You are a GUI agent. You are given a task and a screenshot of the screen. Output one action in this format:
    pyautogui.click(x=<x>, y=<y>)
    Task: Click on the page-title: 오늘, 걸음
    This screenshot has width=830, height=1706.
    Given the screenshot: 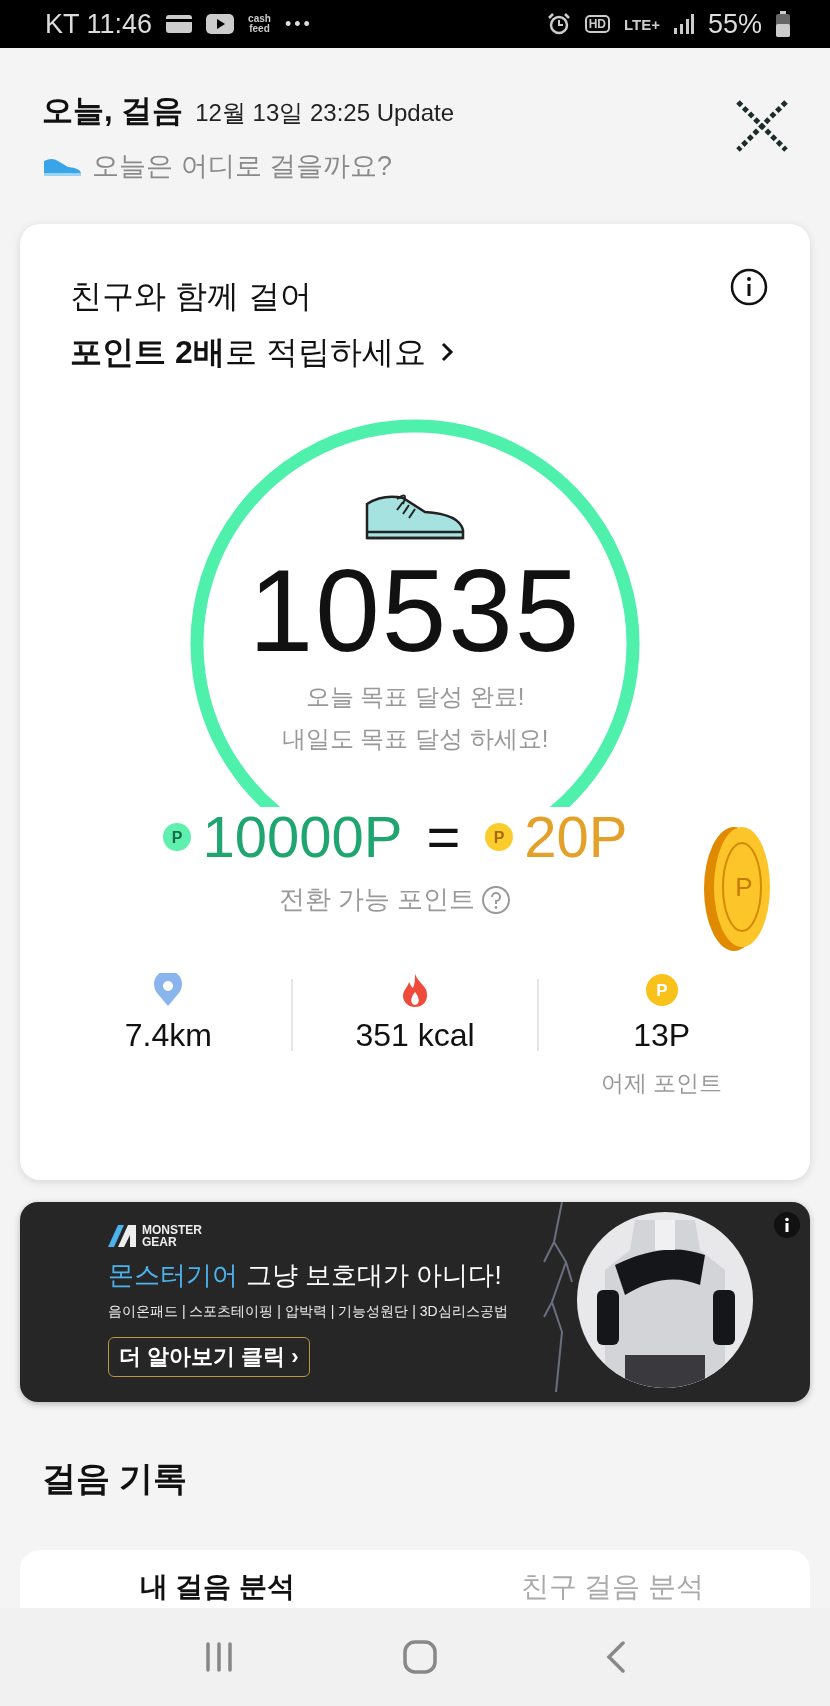 What is the action you would take?
    pyautogui.click(x=113, y=111)
    